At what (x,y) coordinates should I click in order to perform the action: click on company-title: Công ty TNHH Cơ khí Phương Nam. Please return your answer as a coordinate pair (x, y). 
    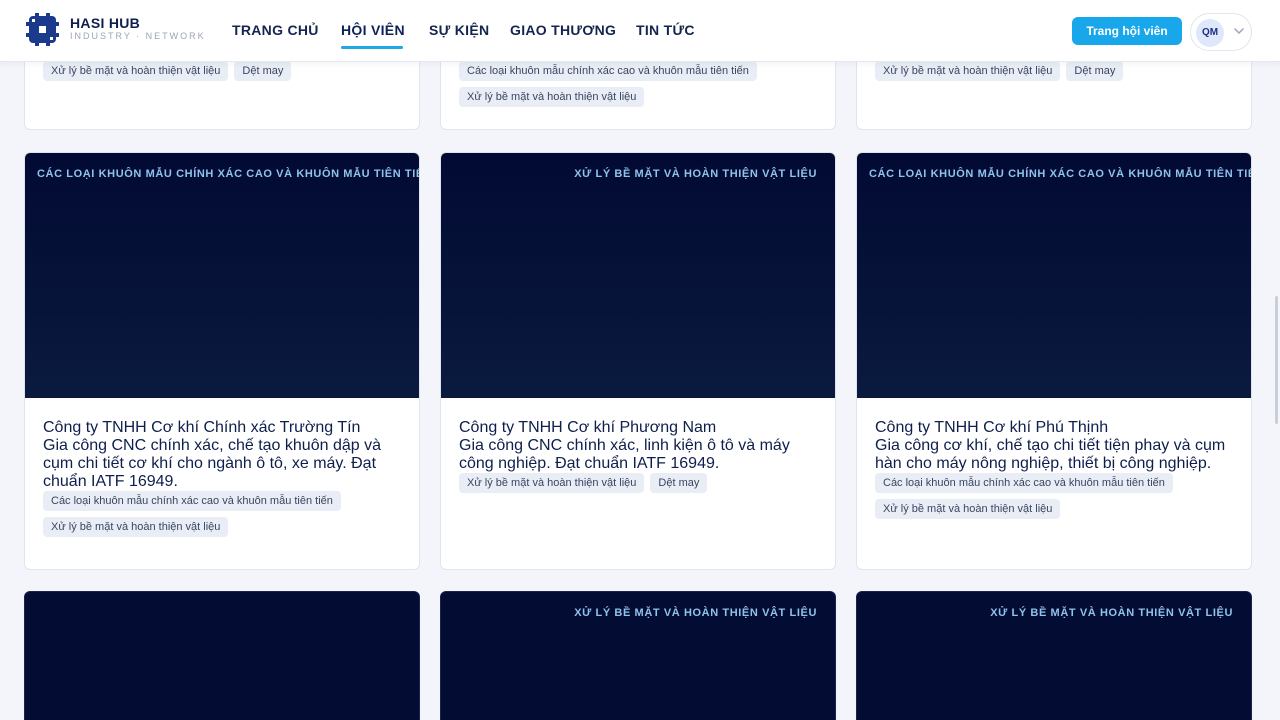
    Looking at the image, I should click on (638, 428).